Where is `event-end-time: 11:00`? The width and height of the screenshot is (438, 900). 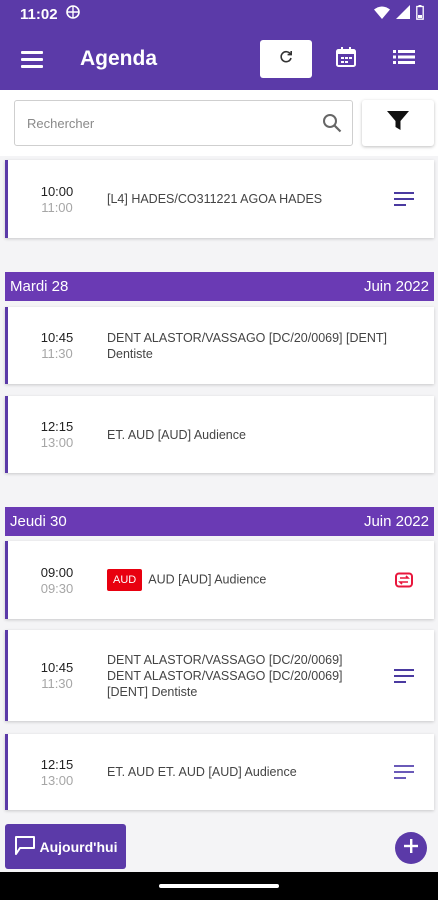 event-end-time: 11:00 is located at coordinates (57, 207).